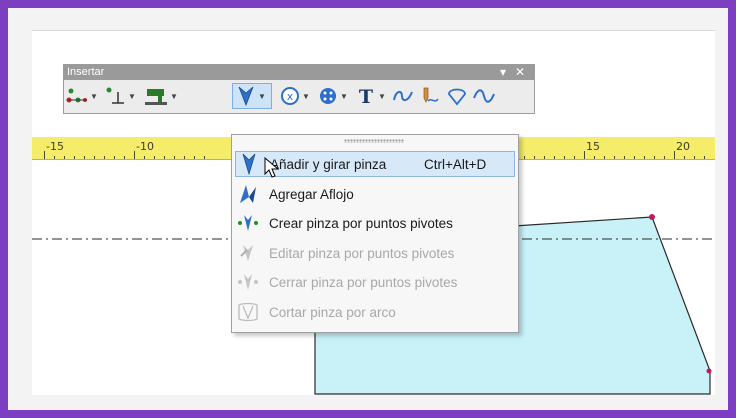 The image size is (736, 418). I want to click on menu-item-label: Cerrar pinza por puntos pivotes, so click(363, 282).